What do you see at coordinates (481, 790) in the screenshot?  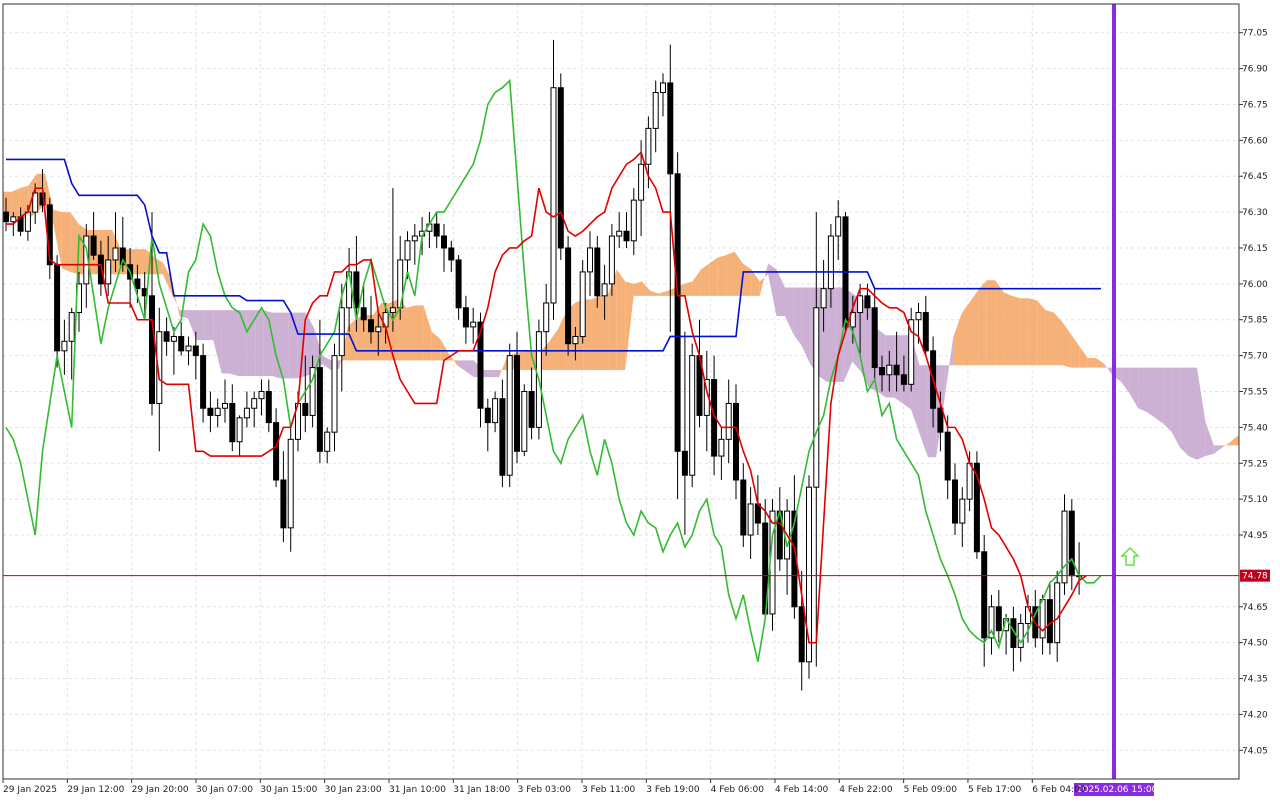 I see `x-tick-label: 31 Jan 18:00` at bounding box center [481, 790].